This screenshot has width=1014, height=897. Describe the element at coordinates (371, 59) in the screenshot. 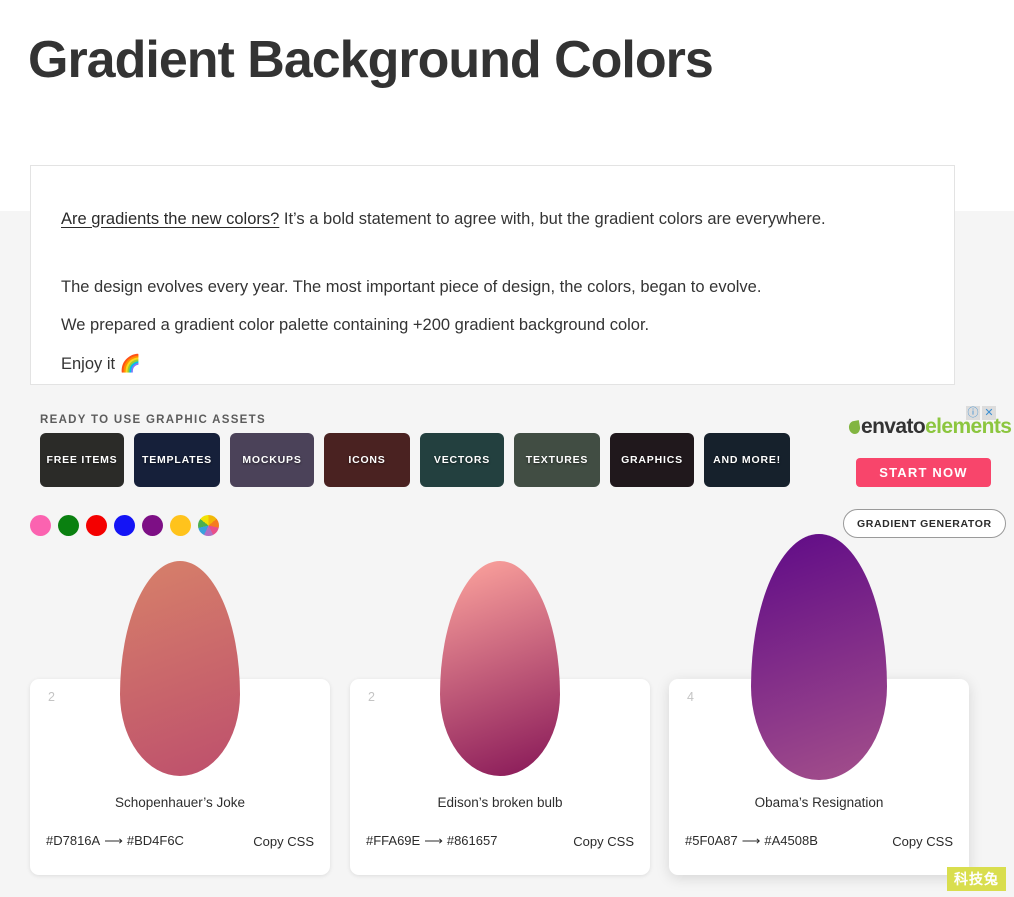

I see `page-title: Gradient Background Colors` at that location.